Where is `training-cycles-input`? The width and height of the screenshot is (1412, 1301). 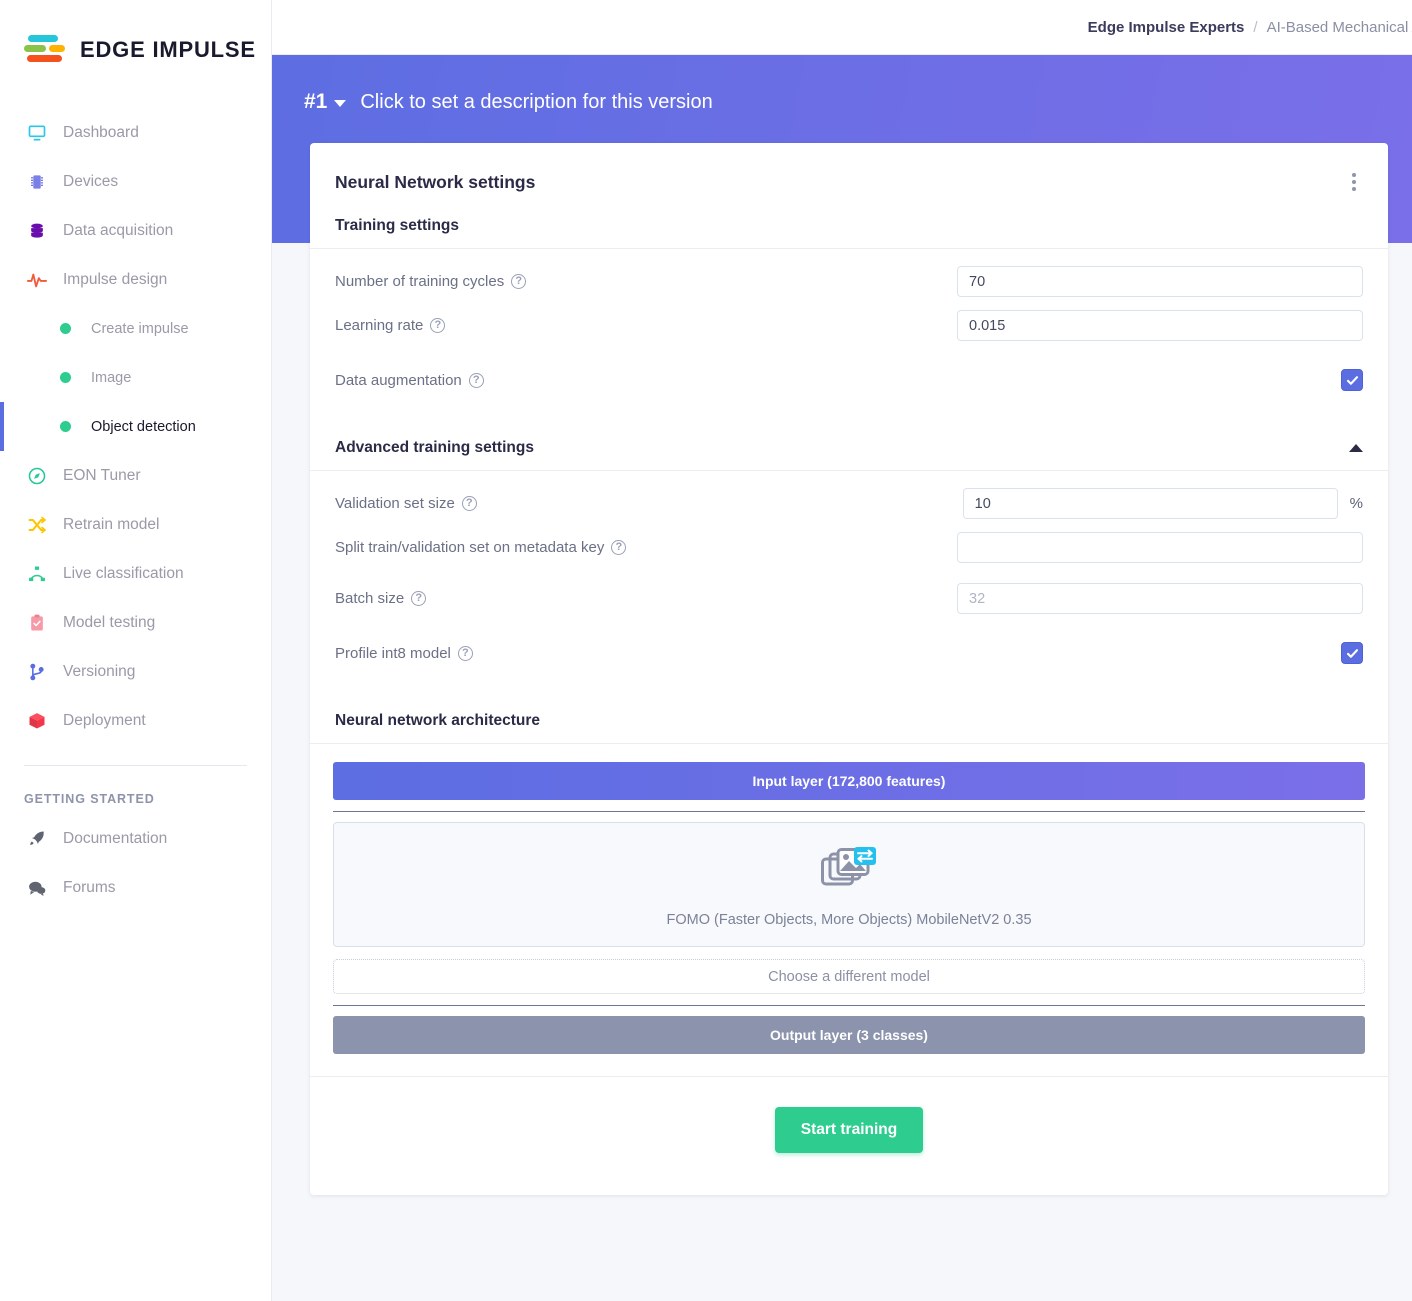
training-cycles-input is located at coordinates (1160, 281).